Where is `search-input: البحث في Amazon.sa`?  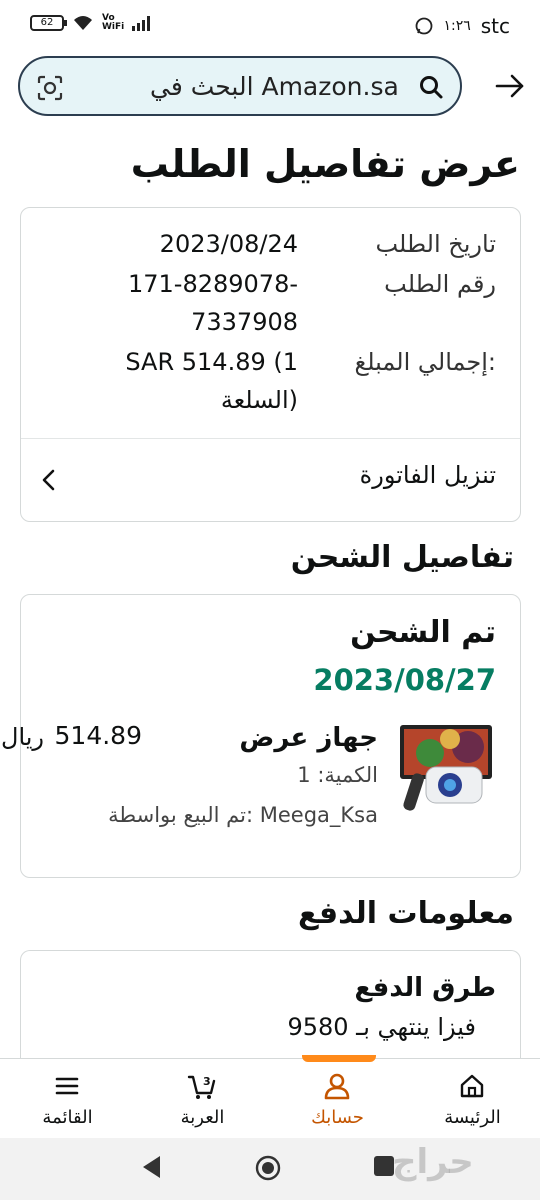
search-input: البحث في Amazon.sa is located at coordinates (240, 86).